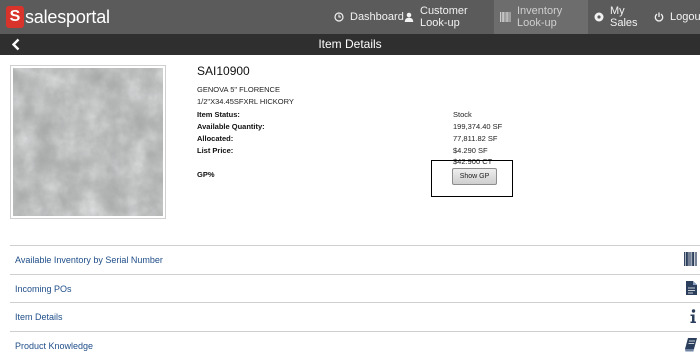  I want to click on item-sku: SAI10900, so click(223, 71).